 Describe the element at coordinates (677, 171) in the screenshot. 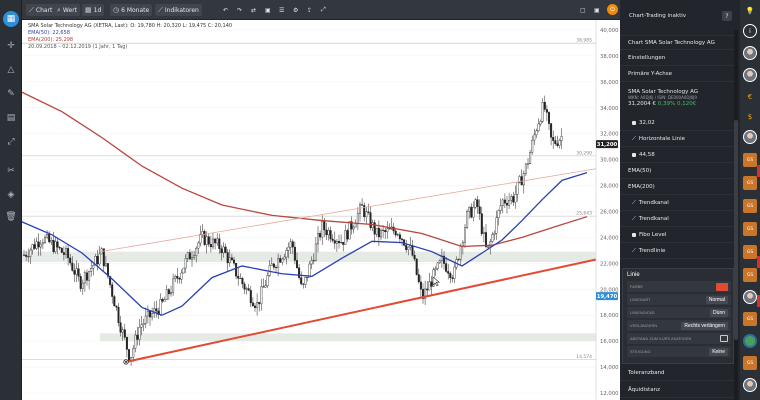

I see `panel-item: EMA(50)` at that location.